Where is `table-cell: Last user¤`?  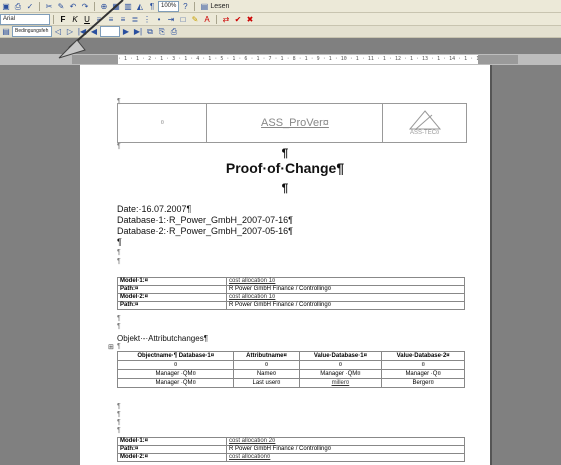
table-cell: Last user¤ is located at coordinates (266, 383).